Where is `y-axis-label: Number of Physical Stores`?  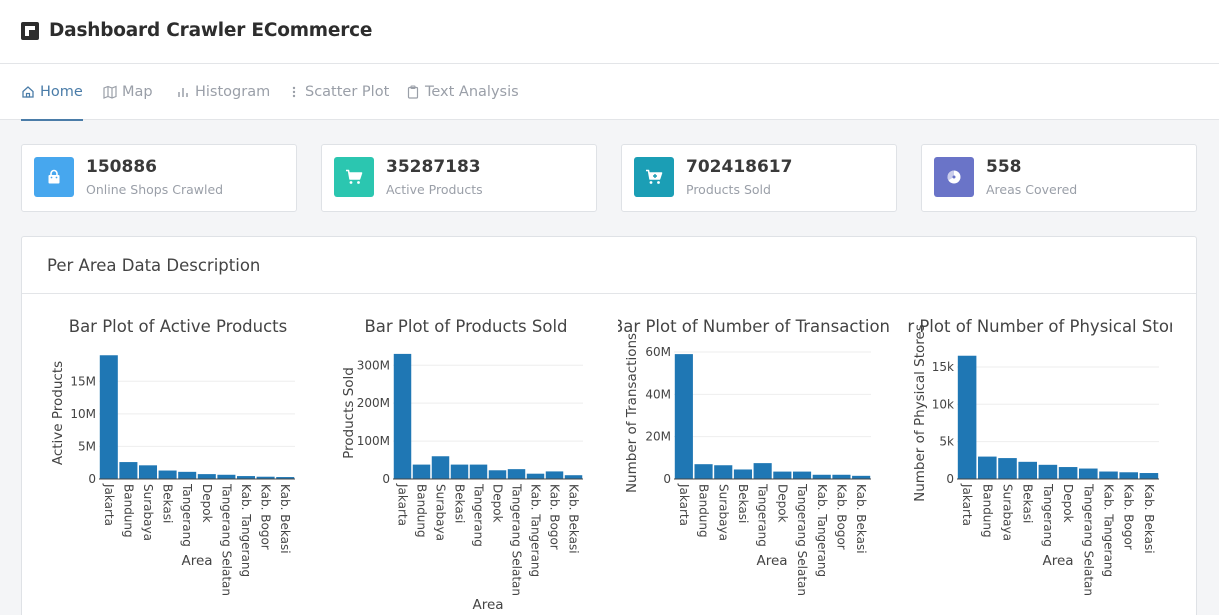
y-axis-label: Number of Physical Stores is located at coordinates (920, 413).